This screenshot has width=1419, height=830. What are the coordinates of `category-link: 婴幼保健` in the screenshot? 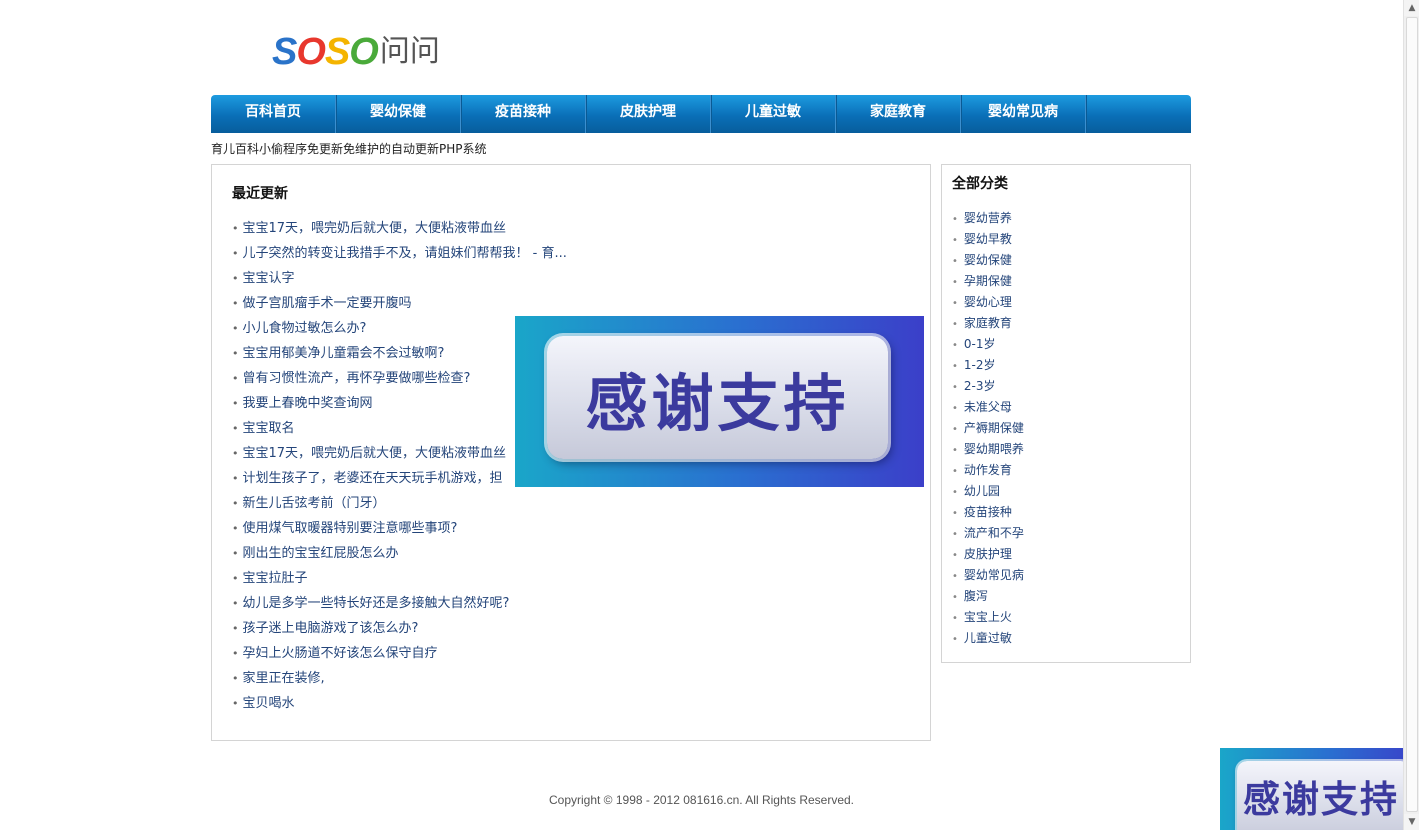 It's located at (988, 260).